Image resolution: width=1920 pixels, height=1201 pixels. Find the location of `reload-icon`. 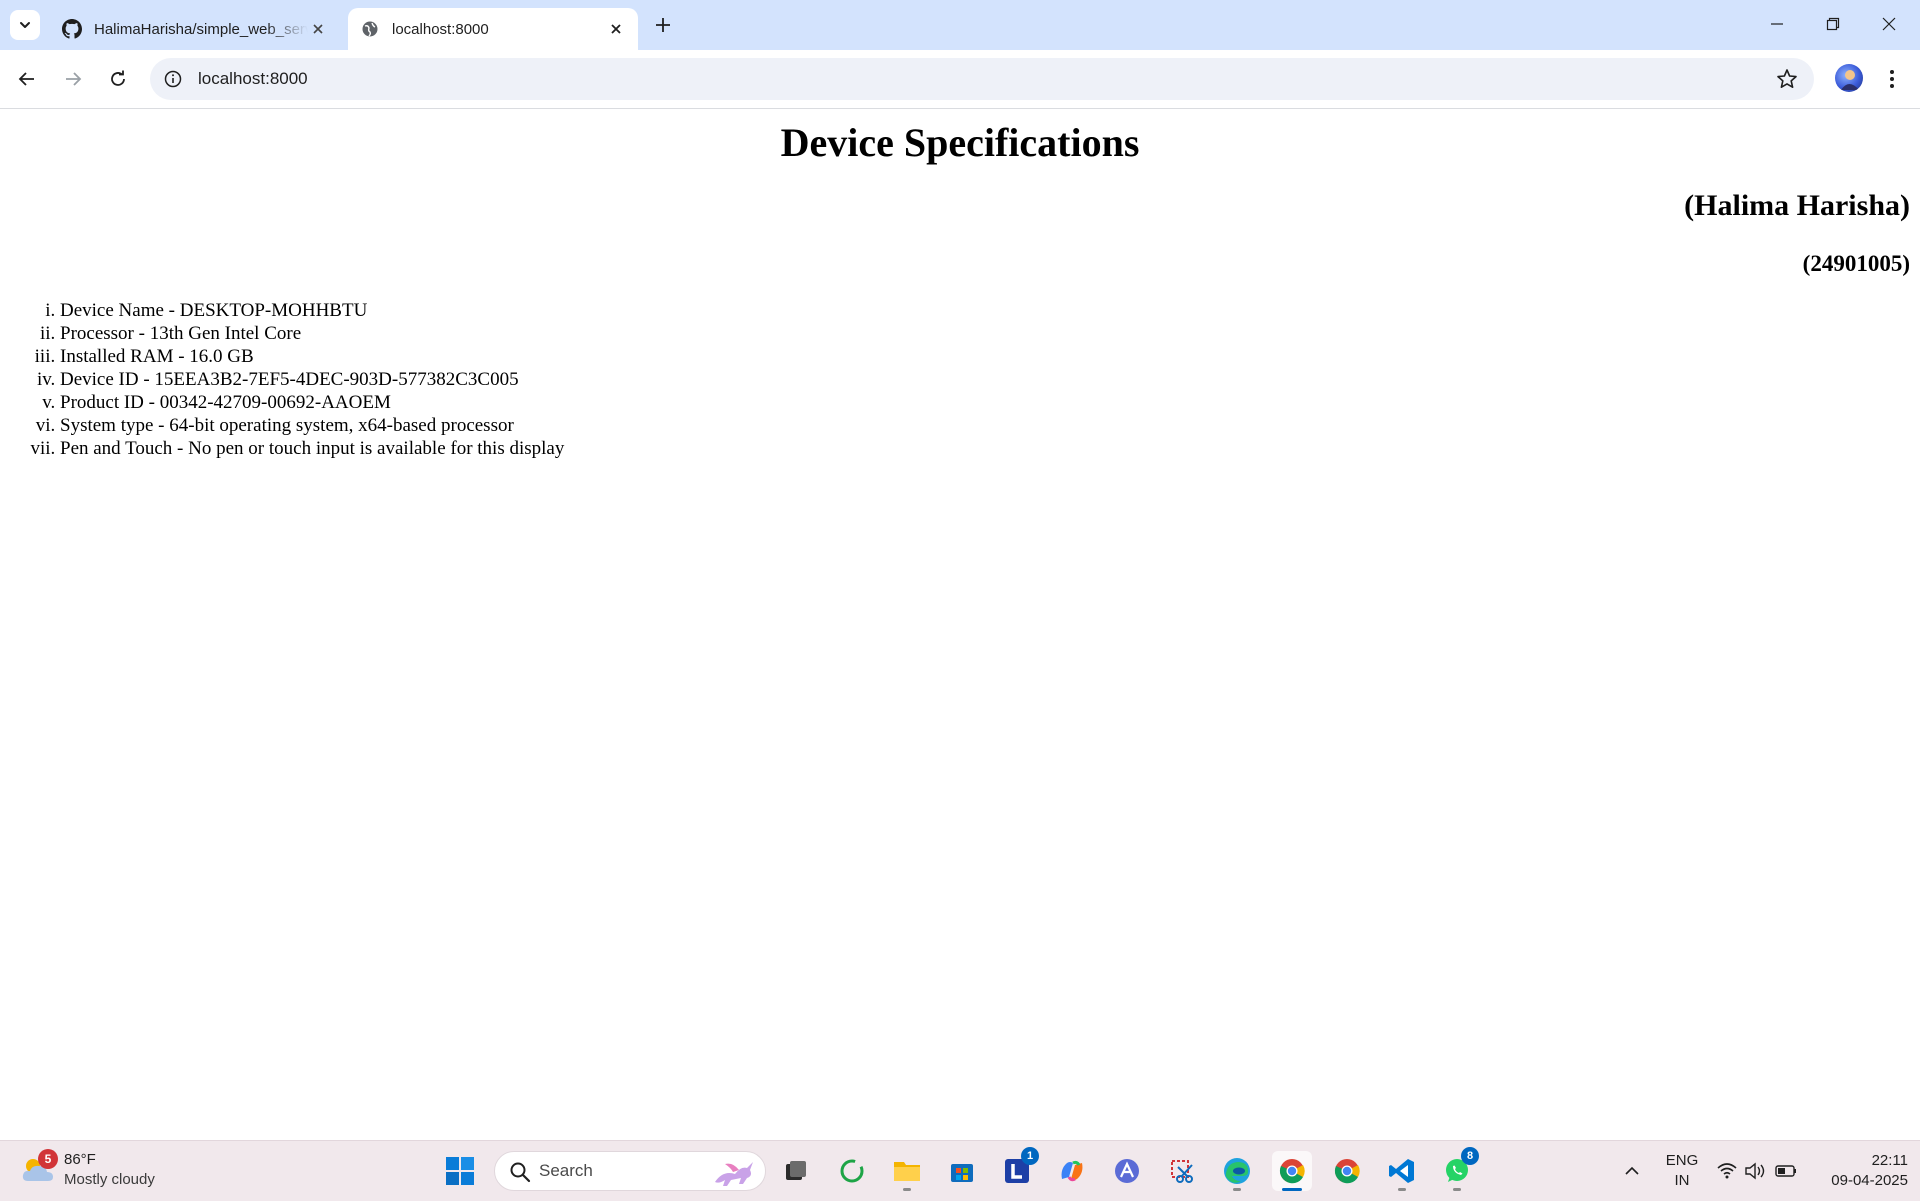

reload-icon is located at coordinates (118, 78).